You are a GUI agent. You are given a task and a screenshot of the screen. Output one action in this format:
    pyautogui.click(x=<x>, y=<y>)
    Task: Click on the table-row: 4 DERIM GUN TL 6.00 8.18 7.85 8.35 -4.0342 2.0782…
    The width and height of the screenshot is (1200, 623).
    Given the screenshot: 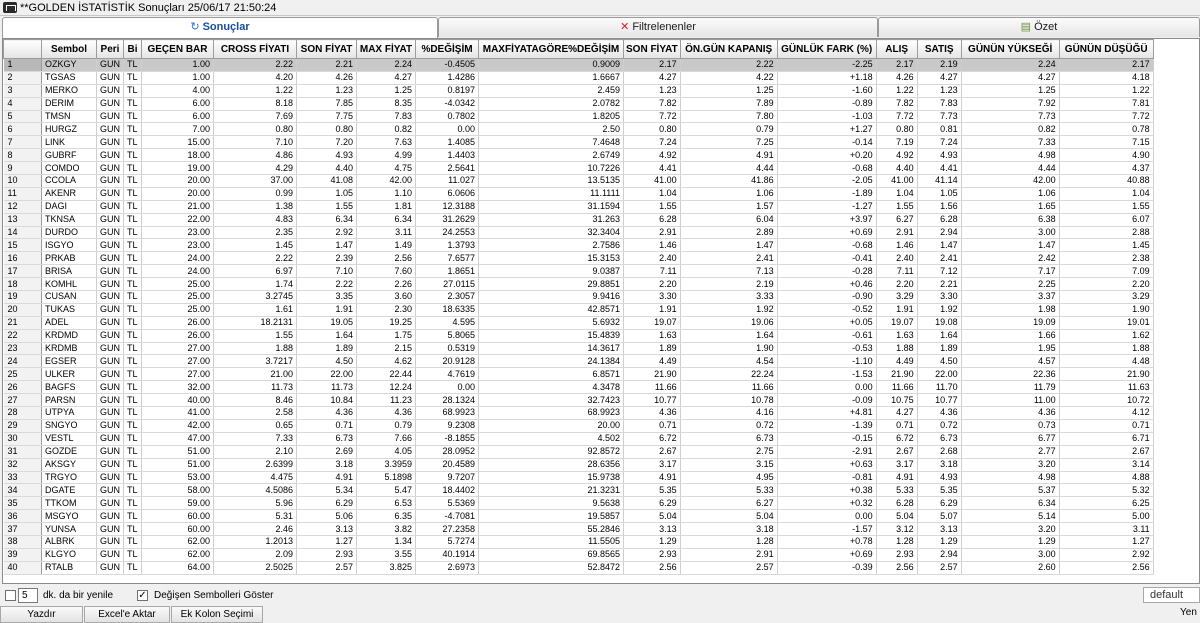 What is the action you would take?
    pyautogui.click(x=578, y=104)
    